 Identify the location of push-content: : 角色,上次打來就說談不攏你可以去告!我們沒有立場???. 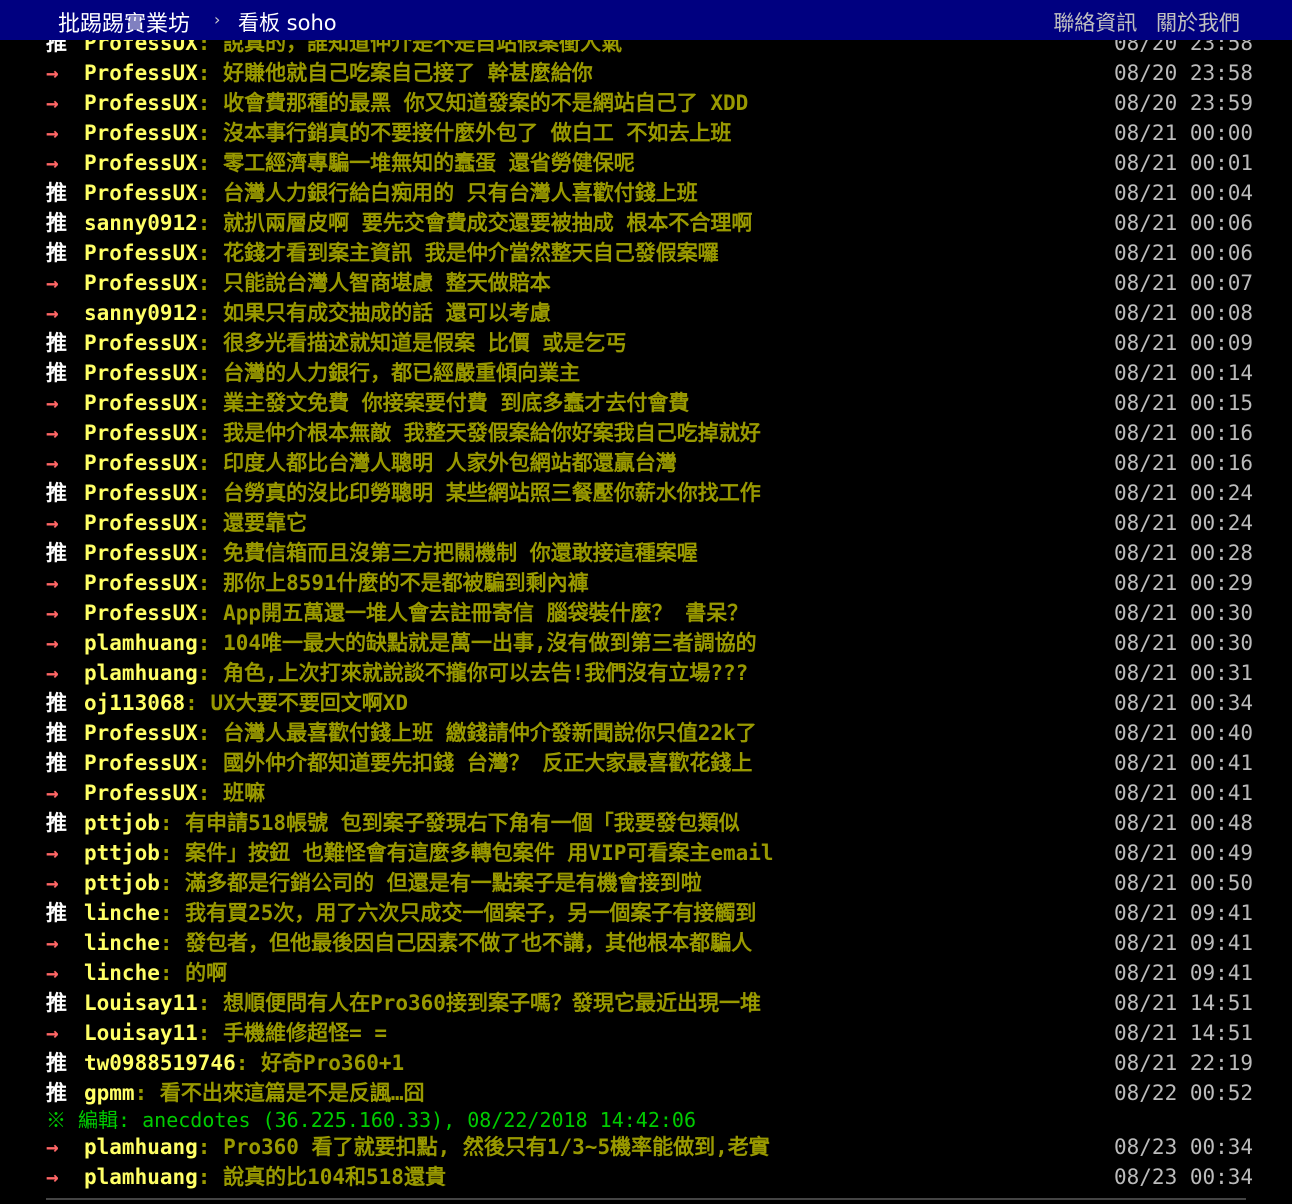
(473, 673).